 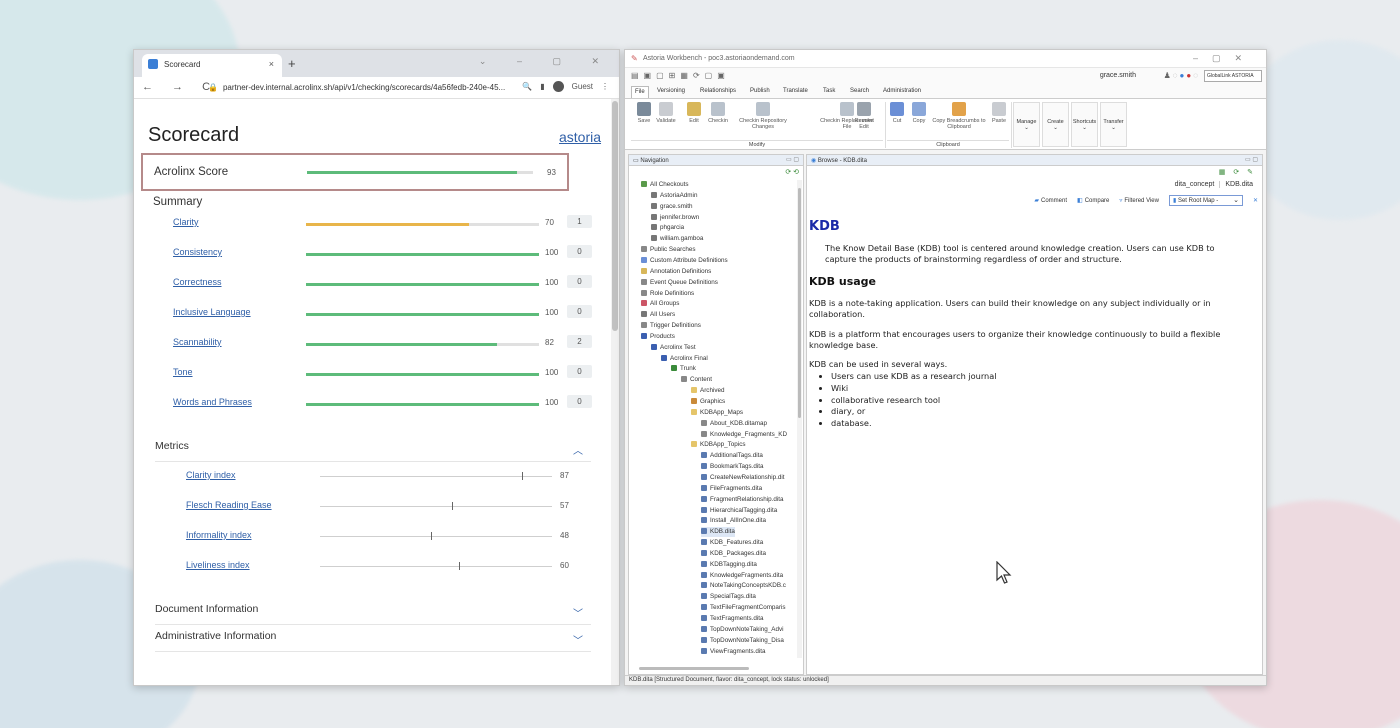 What do you see at coordinates (197, 342) in the screenshot?
I see `summary-link: Scannability` at bounding box center [197, 342].